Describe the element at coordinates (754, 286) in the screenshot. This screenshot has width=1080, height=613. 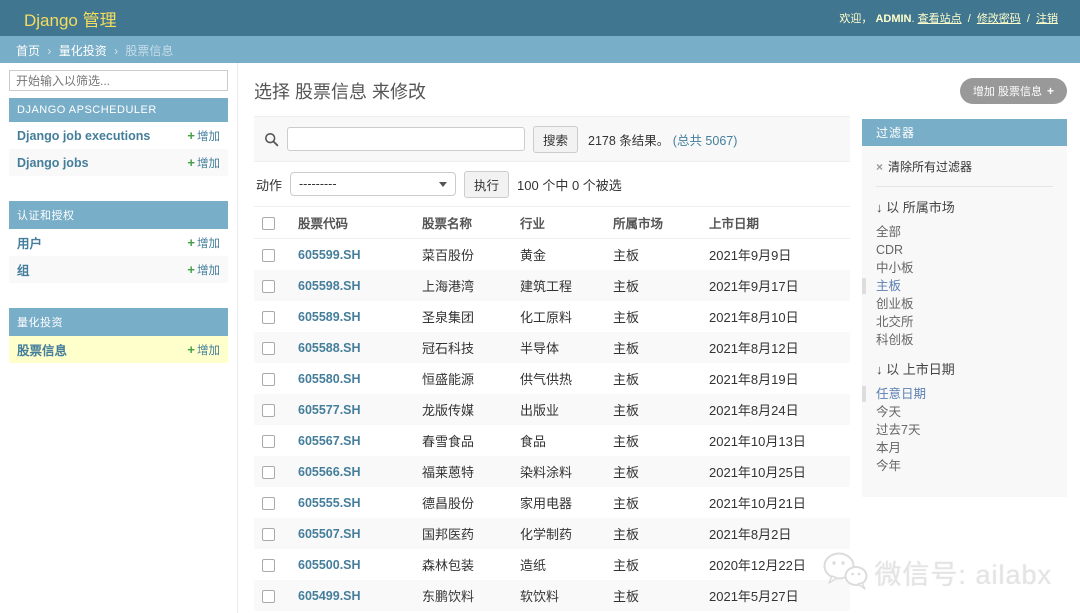
I see `listdate-cell: 2021年9月17日` at that location.